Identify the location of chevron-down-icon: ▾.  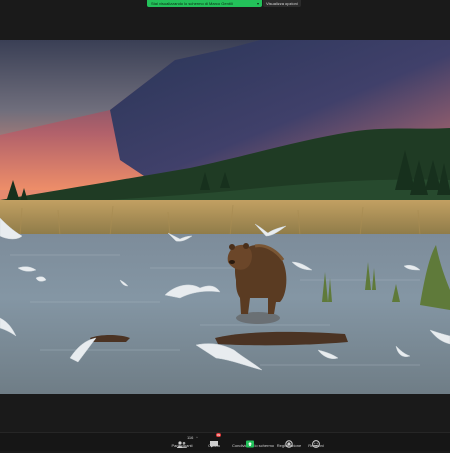
(257, 3).